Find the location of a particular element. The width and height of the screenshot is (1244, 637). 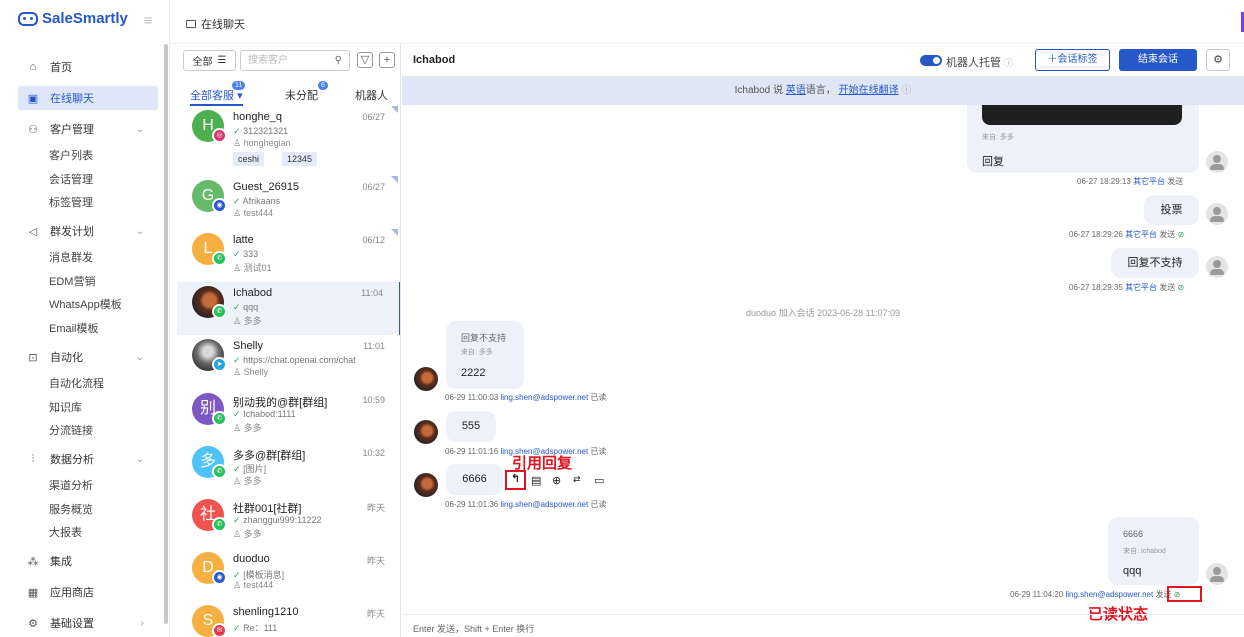

annotation-highlight-box is located at coordinates (1184, 594).